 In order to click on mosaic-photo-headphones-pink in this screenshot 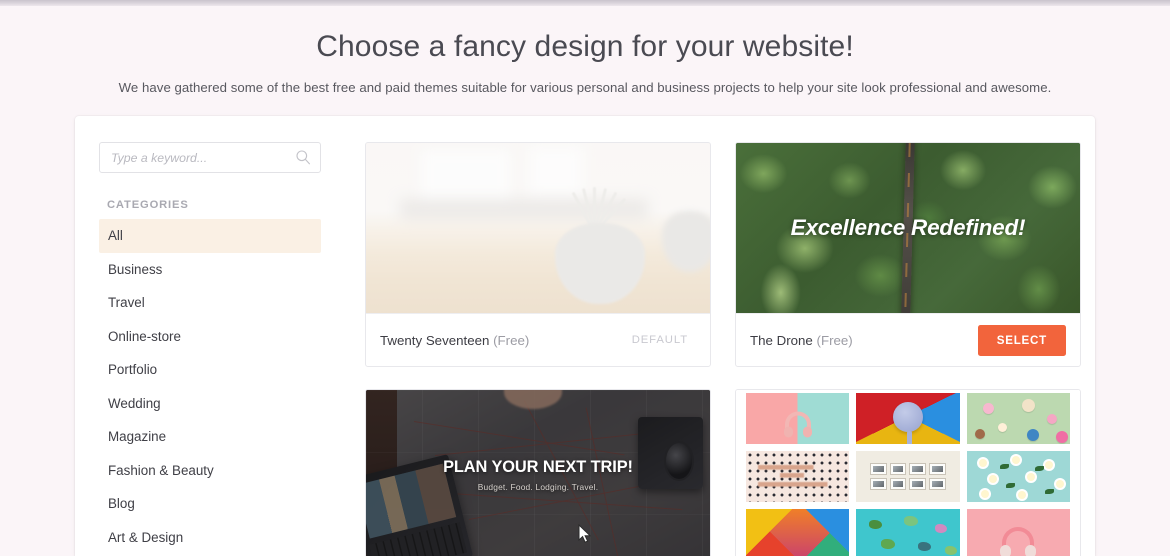, I will do `click(1018, 532)`.